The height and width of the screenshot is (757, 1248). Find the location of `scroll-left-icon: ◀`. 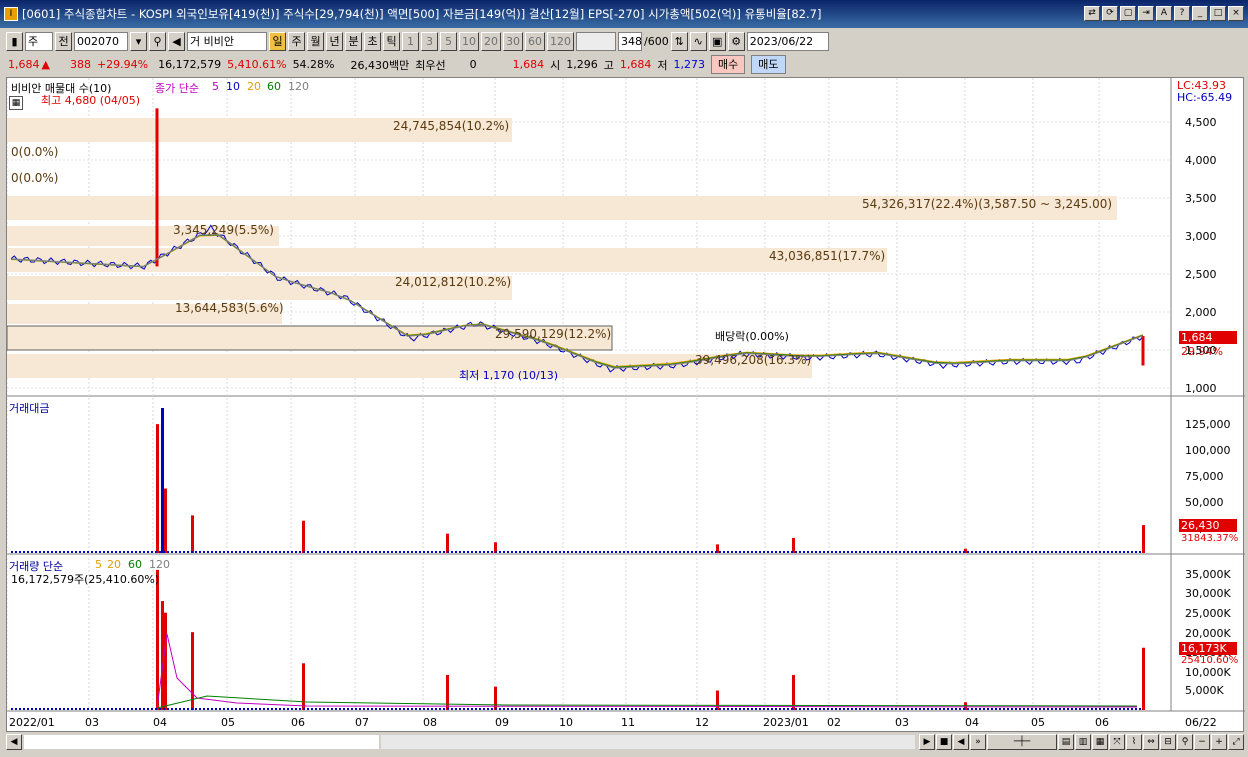

scroll-left-icon: ◀ is located at coordinates (14, 742).